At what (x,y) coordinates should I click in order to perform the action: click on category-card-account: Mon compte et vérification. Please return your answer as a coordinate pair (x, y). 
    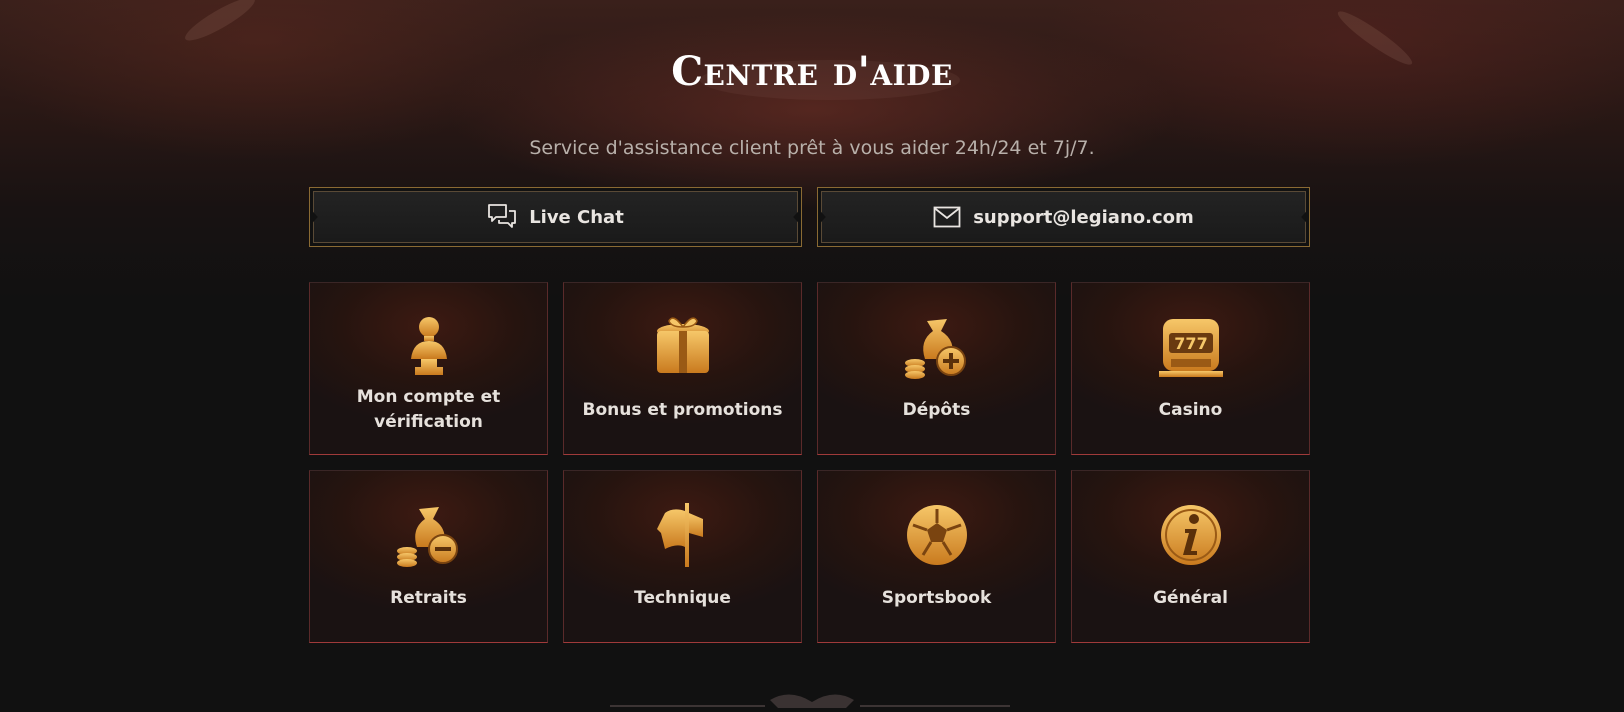
    Looking at the image, I should click on (428, 368).